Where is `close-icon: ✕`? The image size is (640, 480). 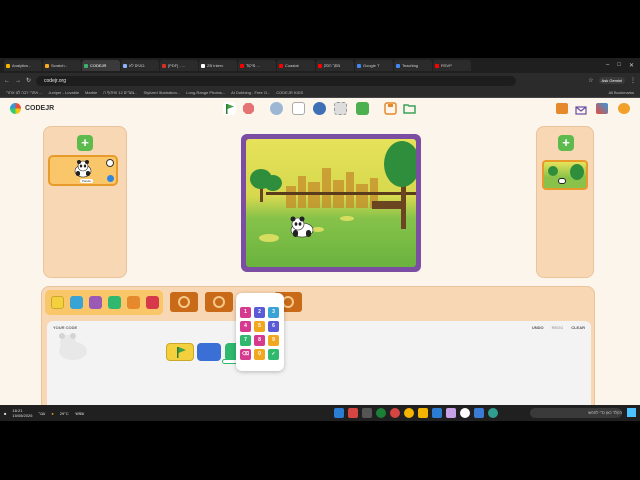
close-icon: ✕ is located at coordinates (631, 65).